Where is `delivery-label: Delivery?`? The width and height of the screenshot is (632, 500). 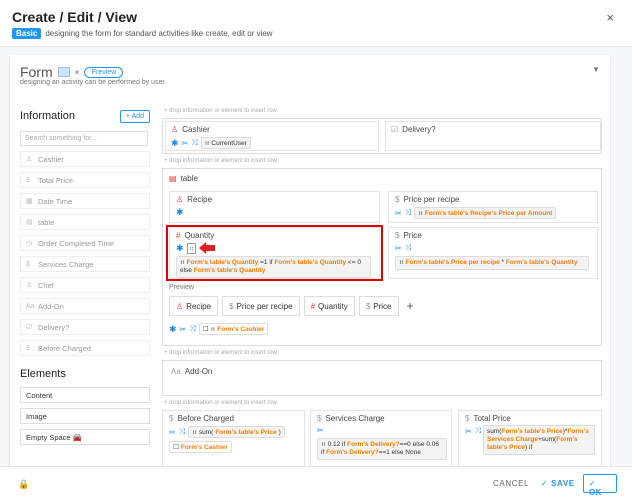
delivery-label: Delivery? is located at coordinates (419, 129).